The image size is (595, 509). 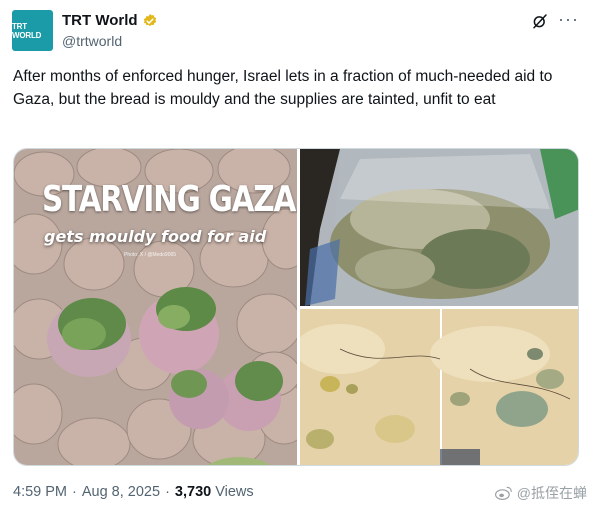 What do you see at coordinates (121, 492) in the screenshot?
I see `post-date: Aug 8, 2025` at bounding box center [121, 492].